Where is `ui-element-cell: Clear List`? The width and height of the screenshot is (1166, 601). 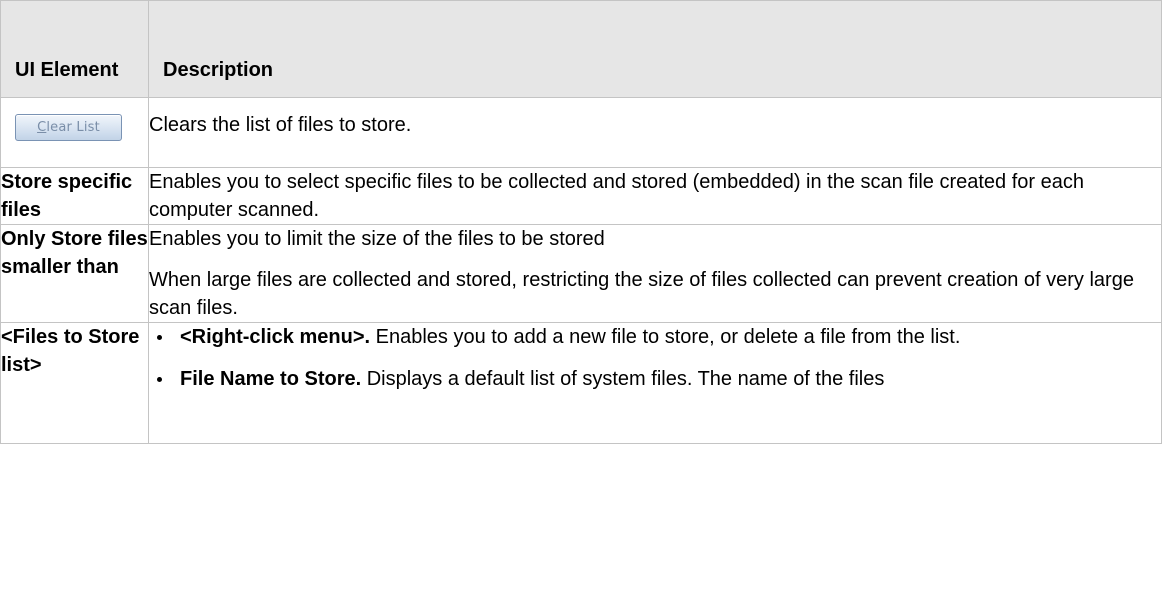
ui-element-cell: Clear List is located at coordinates (74, 132).